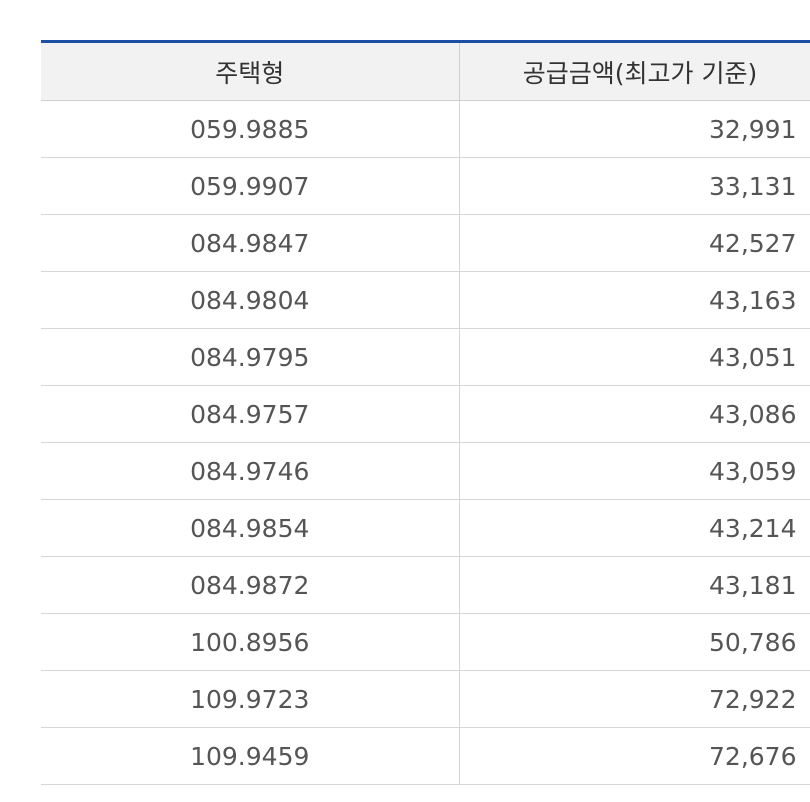  I want to click on table-row: 084.9854 43,214, so click(425, 528).